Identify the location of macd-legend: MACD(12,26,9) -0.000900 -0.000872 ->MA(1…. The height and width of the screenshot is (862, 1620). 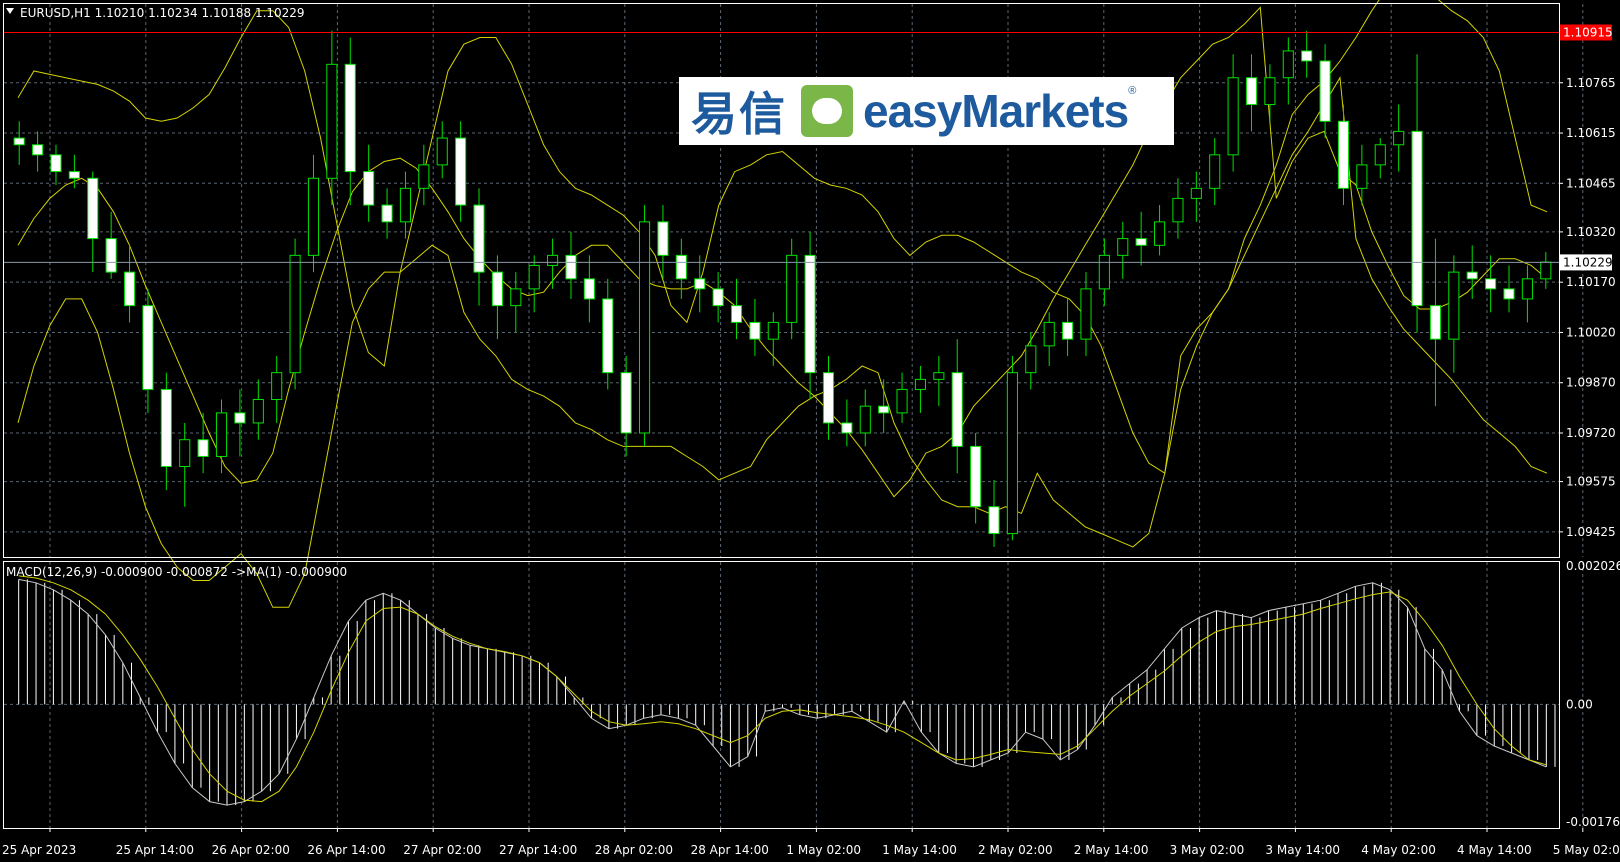
(176, 572).